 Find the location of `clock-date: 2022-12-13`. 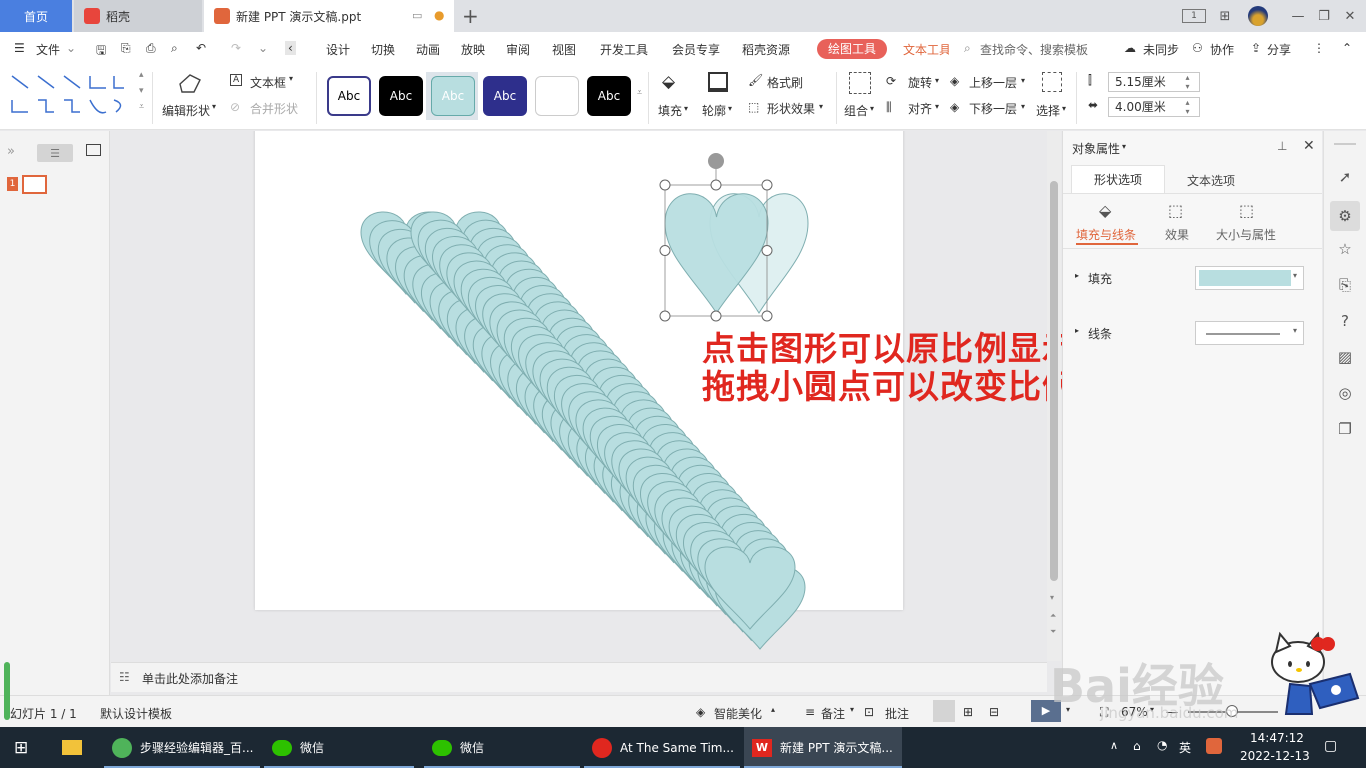

clock-date: 2022-12-13 is located at coordinates (1275, 756).